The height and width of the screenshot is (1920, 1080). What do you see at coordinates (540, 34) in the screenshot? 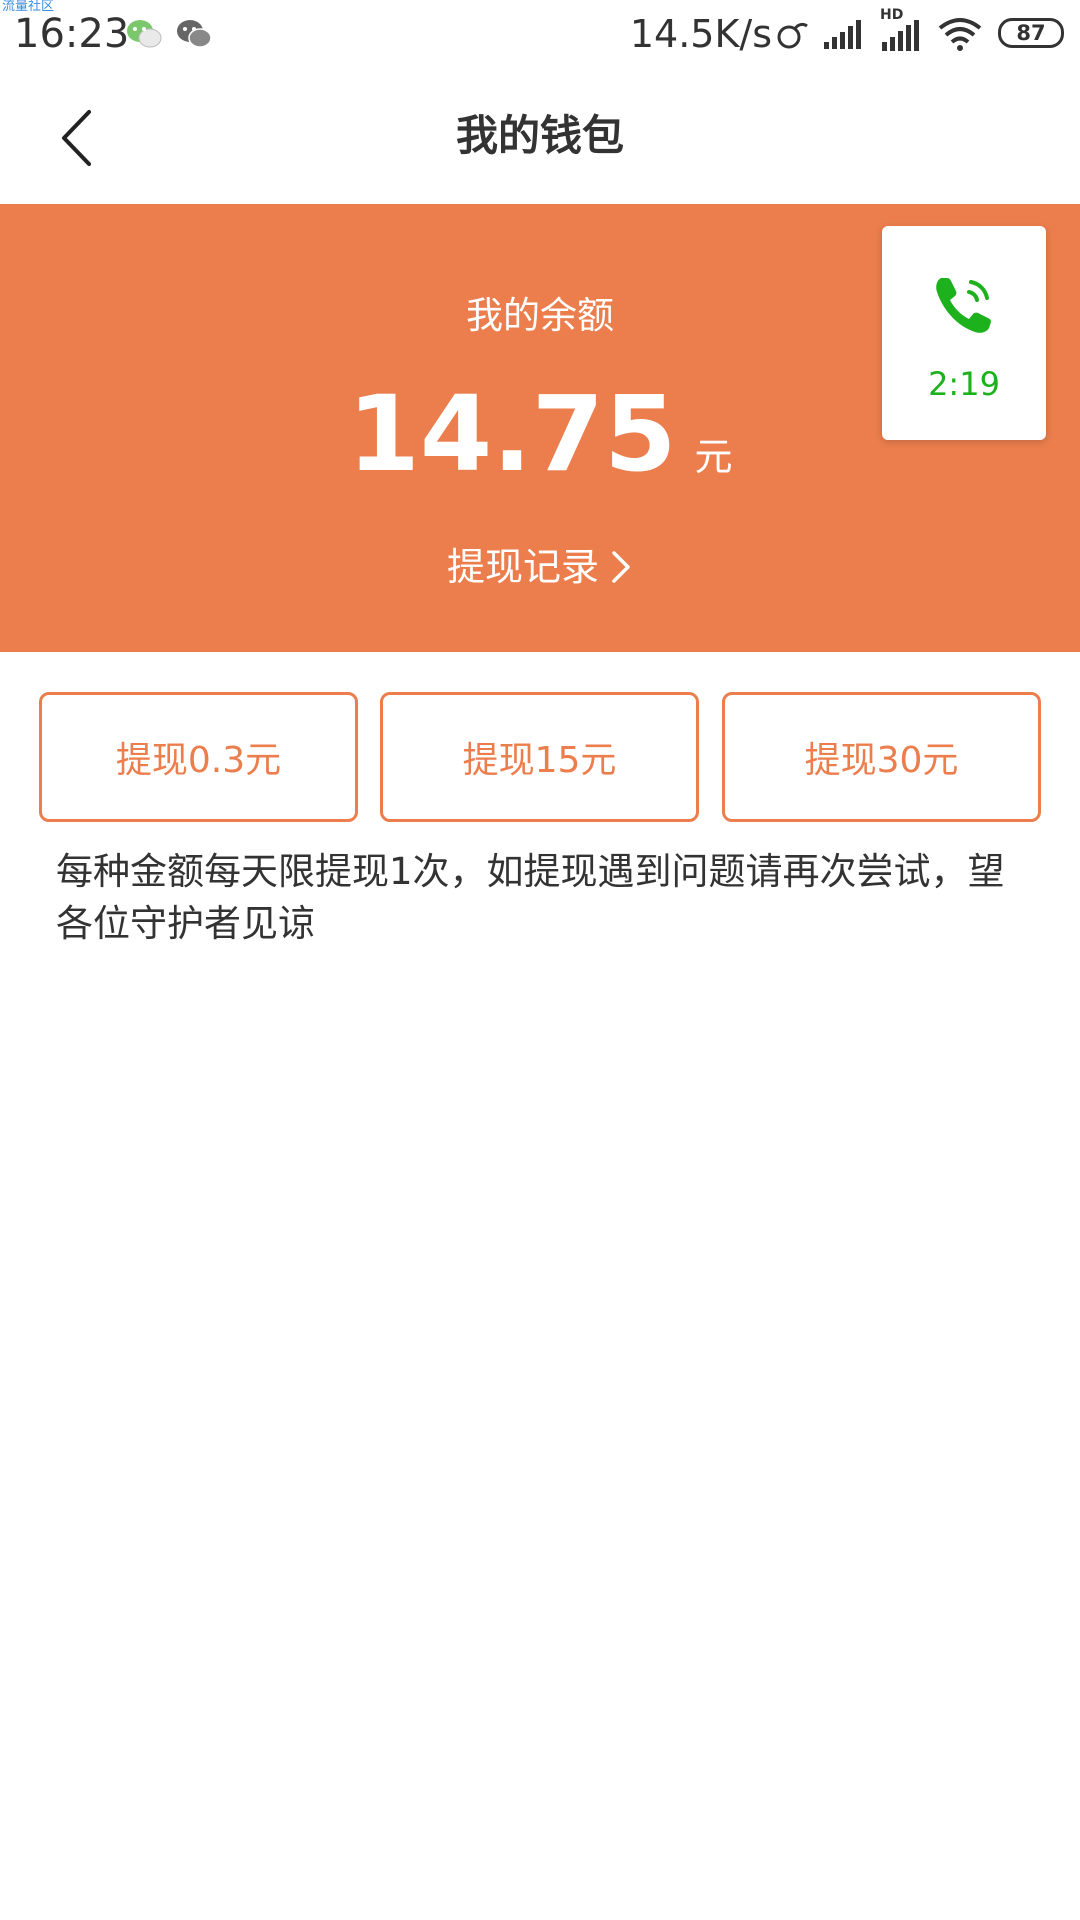
I see `status-bar: 流量社区 16:23 14.5K/s HD 87` at bounding box center [540, 34].